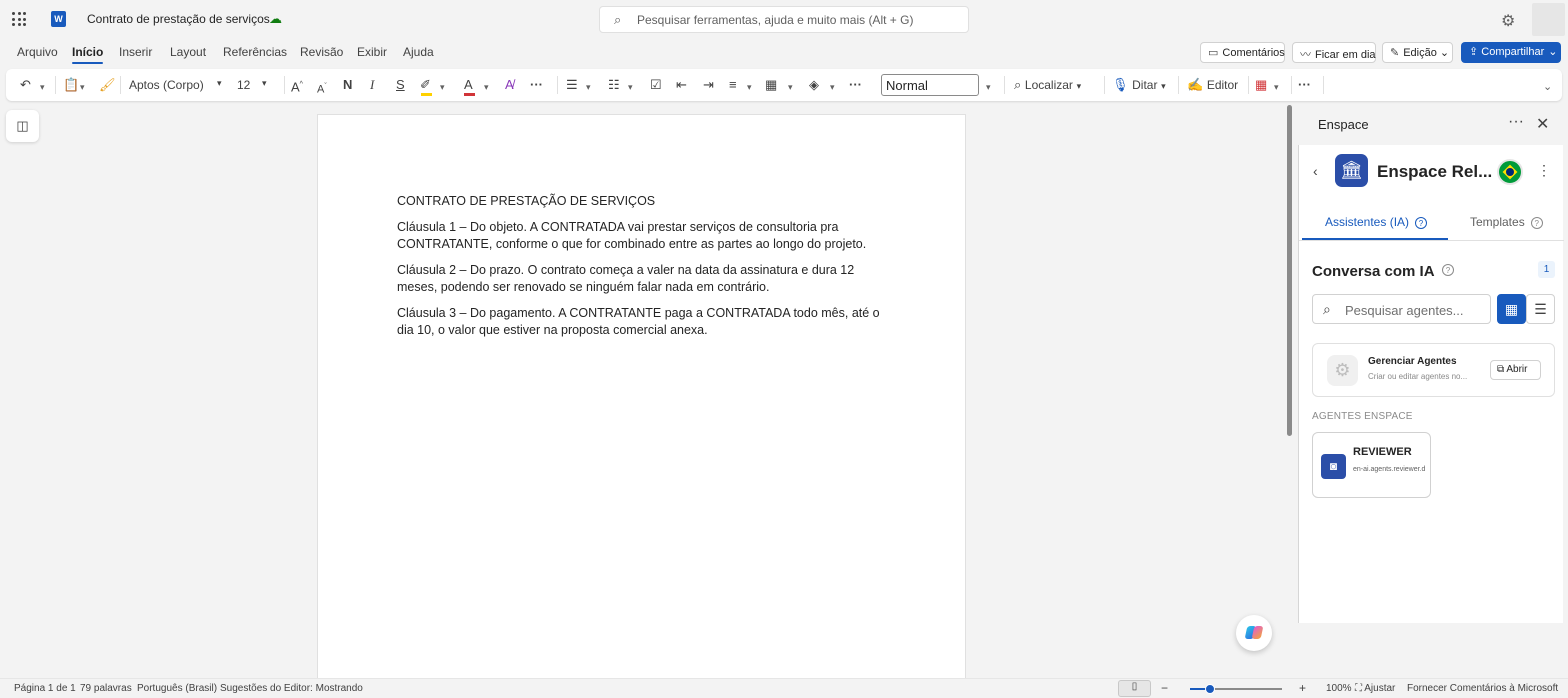 The image size is (1568, 698). I want to click on word-icon: W, so click(60, 19).